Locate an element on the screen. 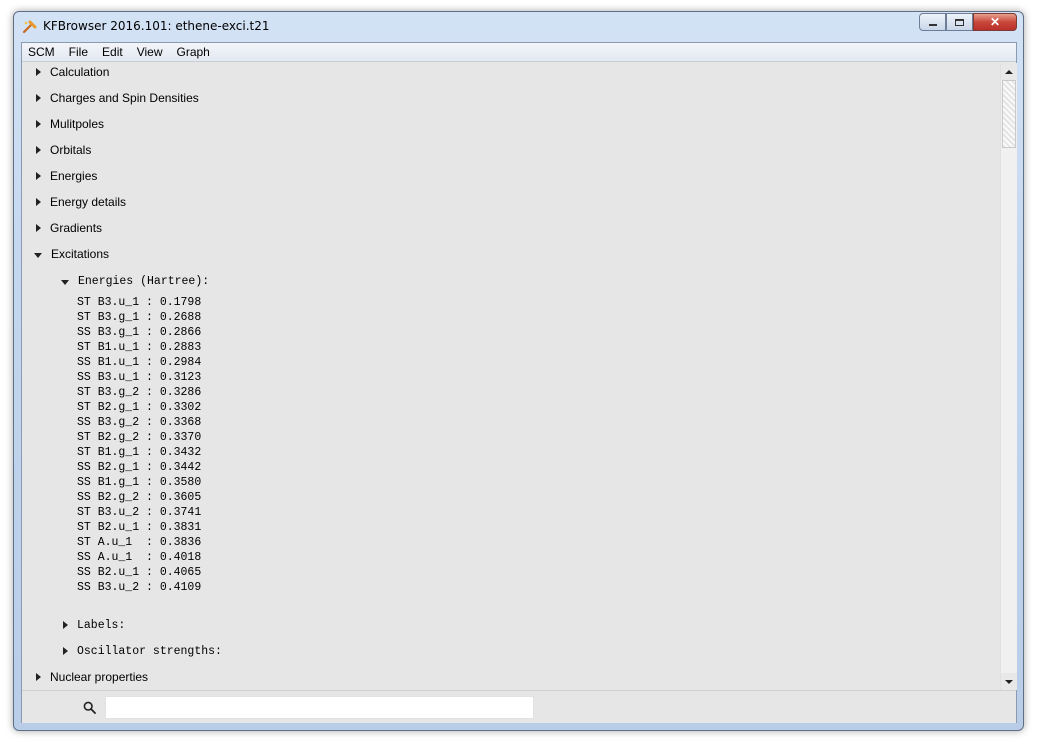  tree-item-calculation: Calculation is located at coordinates (72, 72).